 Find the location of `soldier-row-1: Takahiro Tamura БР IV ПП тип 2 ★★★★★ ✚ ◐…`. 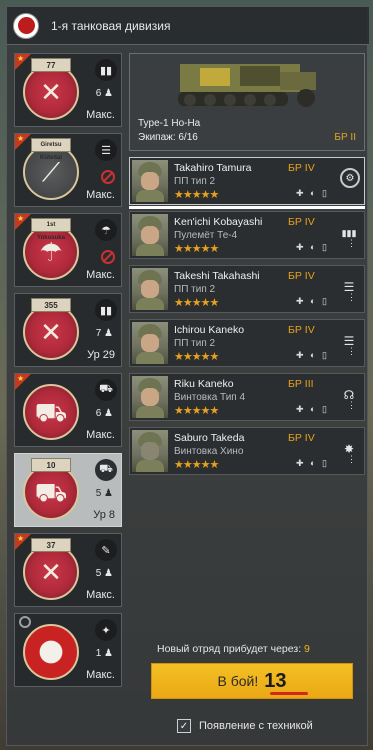

soldier-row-1: Takahiro Tamura БР IV ПП тип 2 ★★★★★ ✚ ◐… is located at coordinates (247, 181).